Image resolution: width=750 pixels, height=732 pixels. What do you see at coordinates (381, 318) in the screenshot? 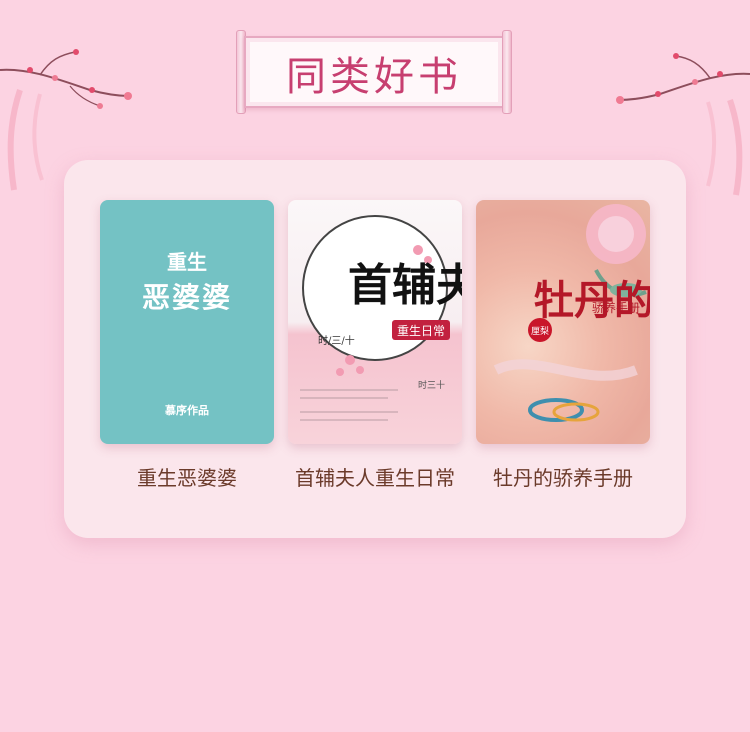
I see `cover-artwork: 首辅夫人 重生日常 时/三/十 时三十` at bounding box center [381, 318].